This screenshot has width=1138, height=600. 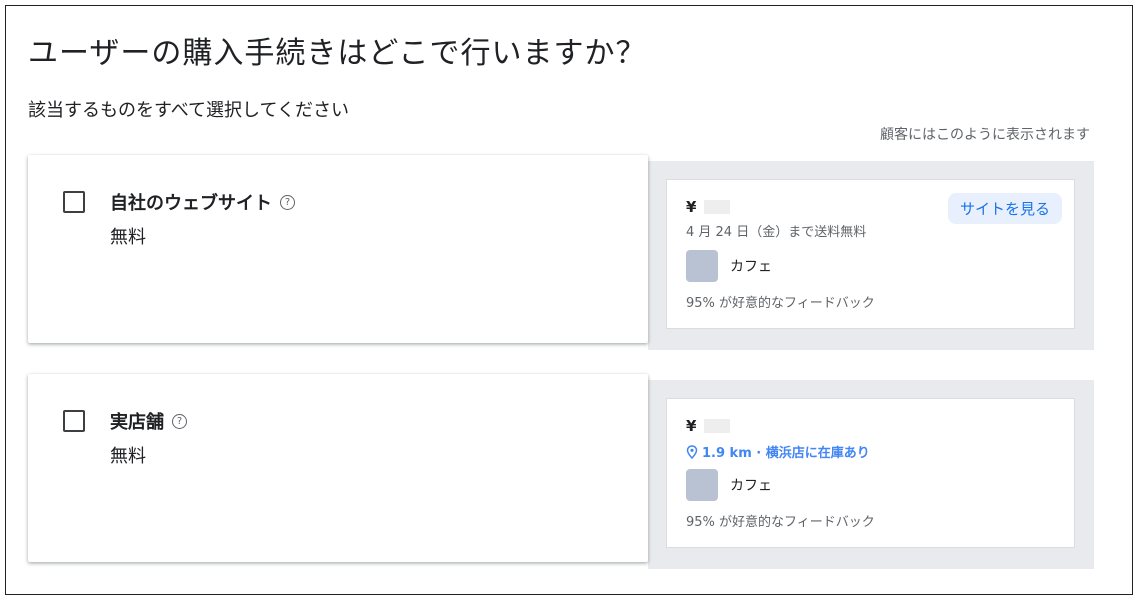 I want to click on visit-site-button: サイトを見る, so click(x=1004, y=208).